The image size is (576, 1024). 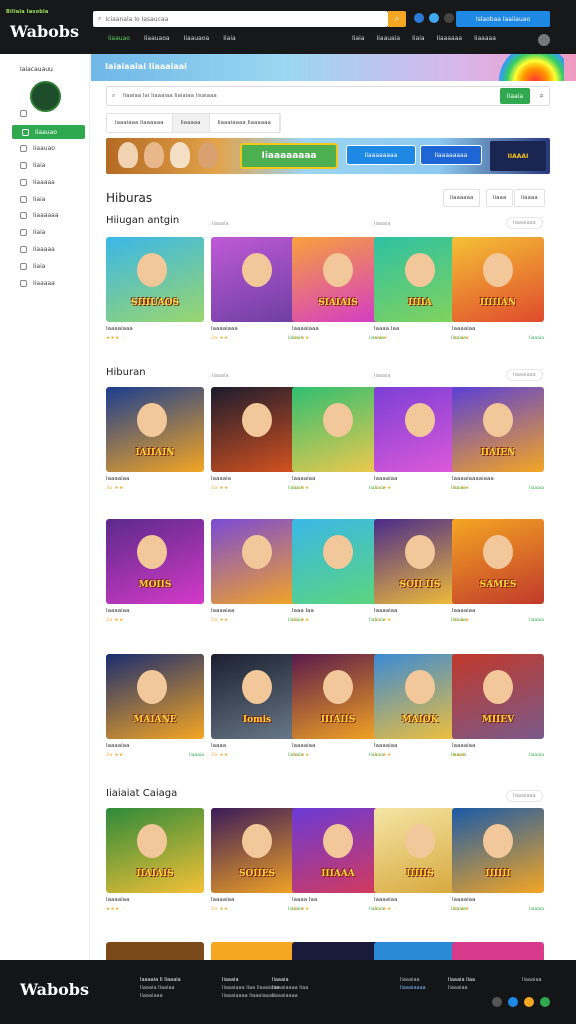 I want to click on game-title: Iaaaaia, so click(x=257, y=479).